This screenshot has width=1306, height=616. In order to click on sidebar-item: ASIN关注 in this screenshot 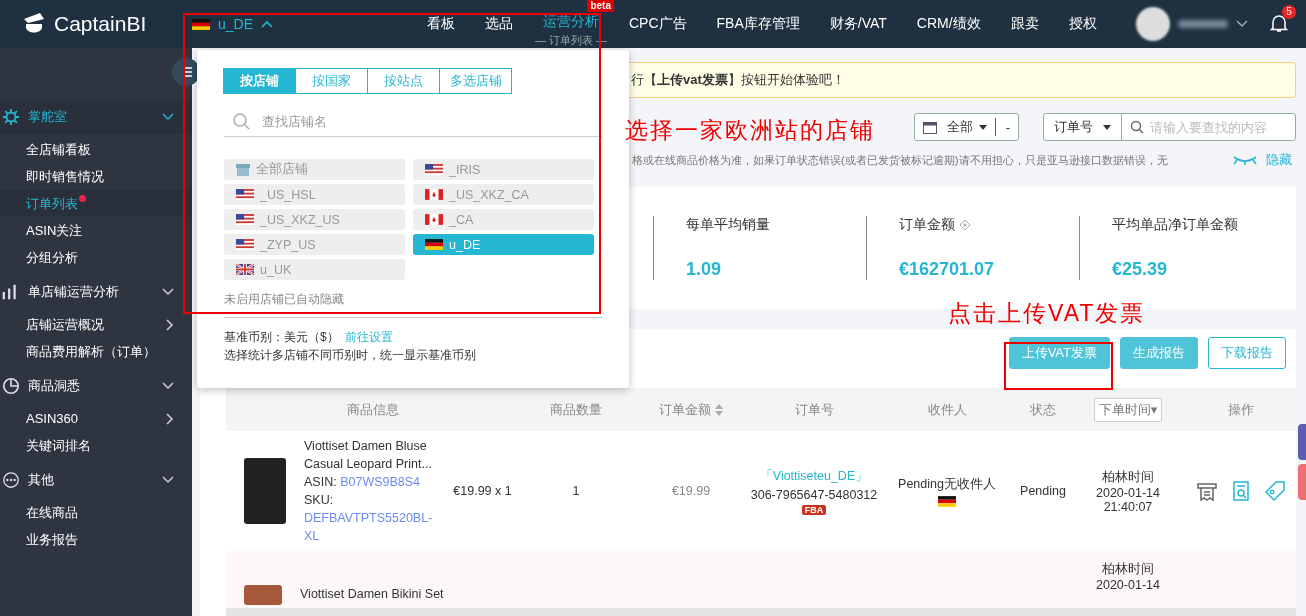, I will do `click(96, 230)`.